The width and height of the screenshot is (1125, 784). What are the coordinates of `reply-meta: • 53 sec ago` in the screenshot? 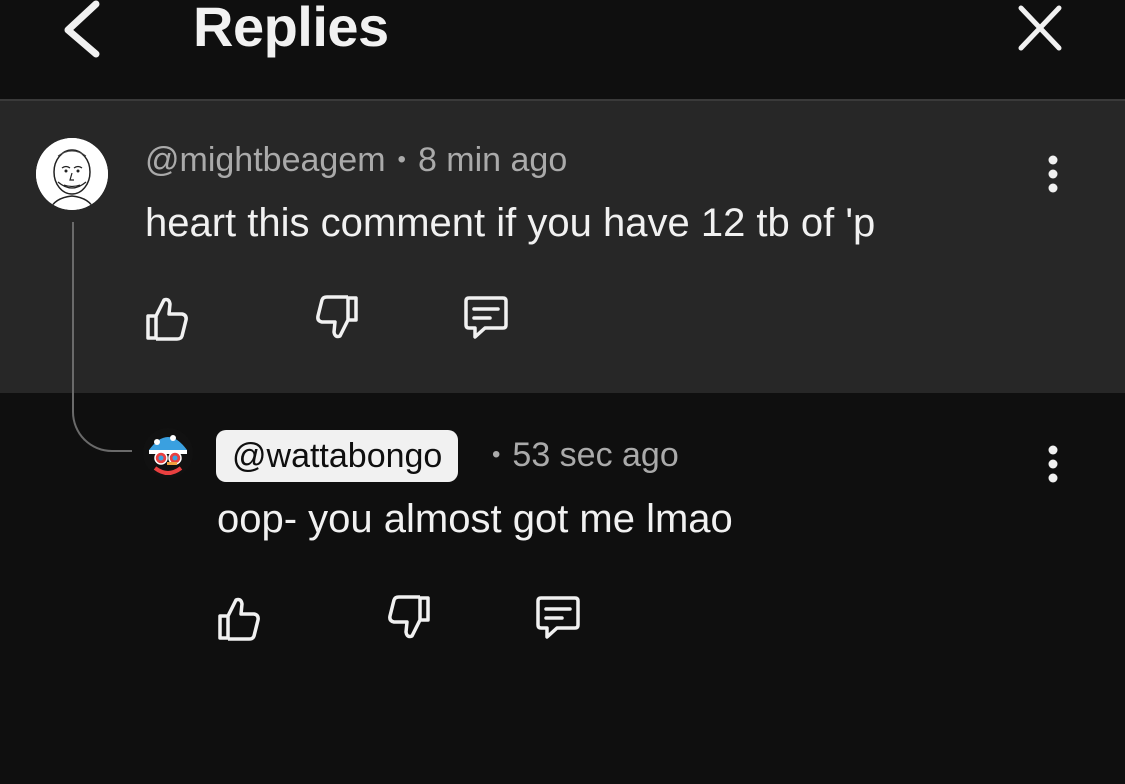 It's located at (585, 455).